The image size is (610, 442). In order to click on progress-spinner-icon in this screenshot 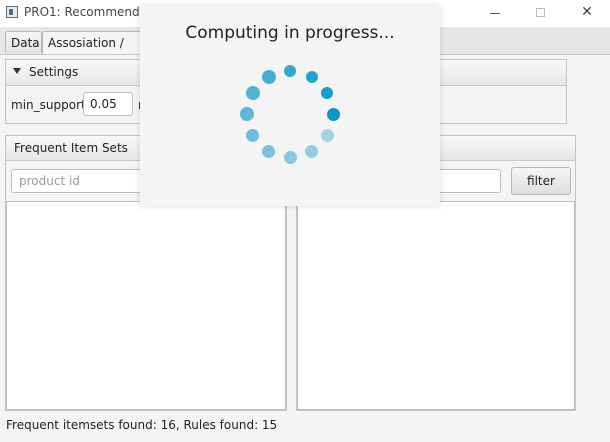, I will do `click(290, 114)`.